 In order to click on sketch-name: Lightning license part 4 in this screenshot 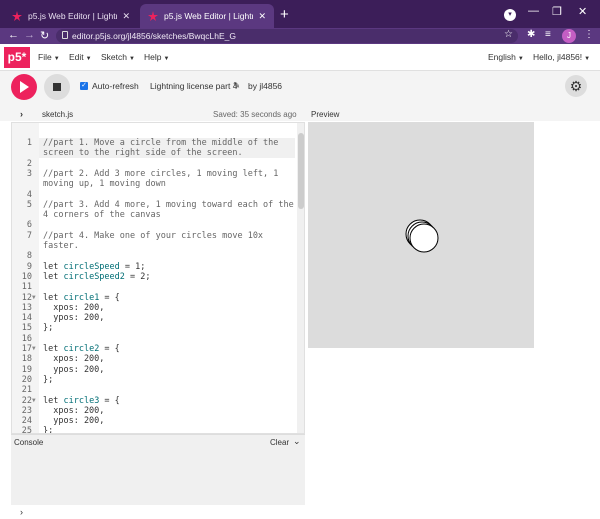, I will do `click(193, 86)`.